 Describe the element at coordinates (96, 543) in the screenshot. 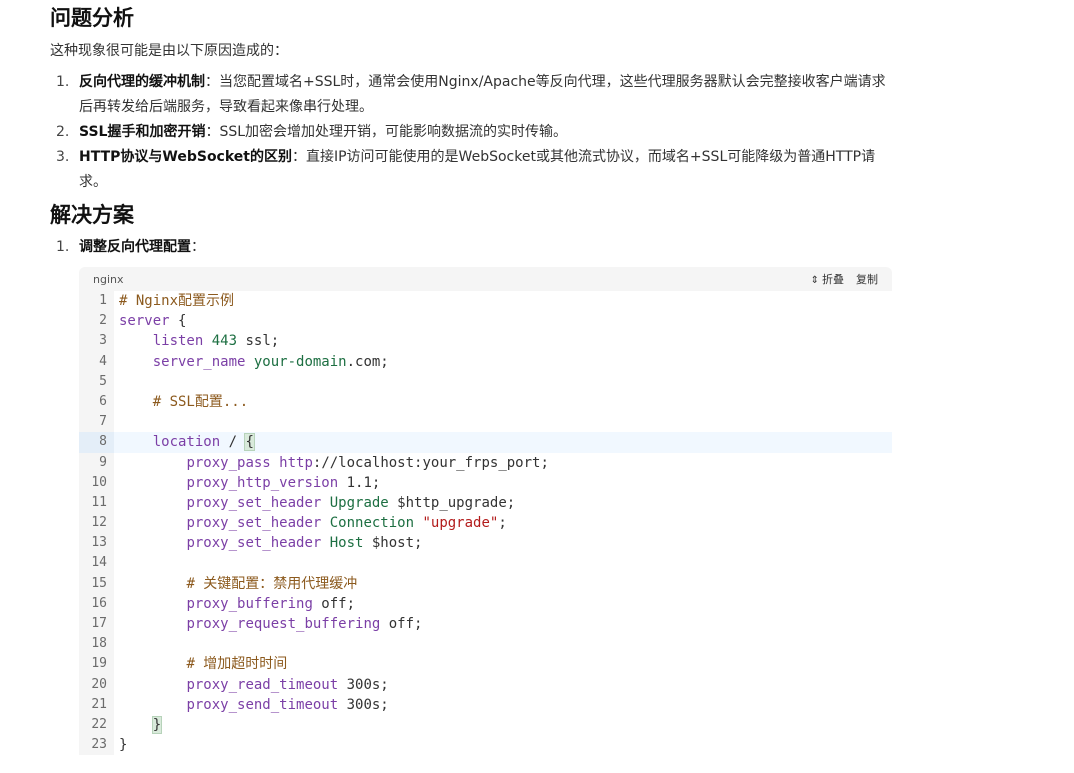

I see `line-number: 13` at that location.